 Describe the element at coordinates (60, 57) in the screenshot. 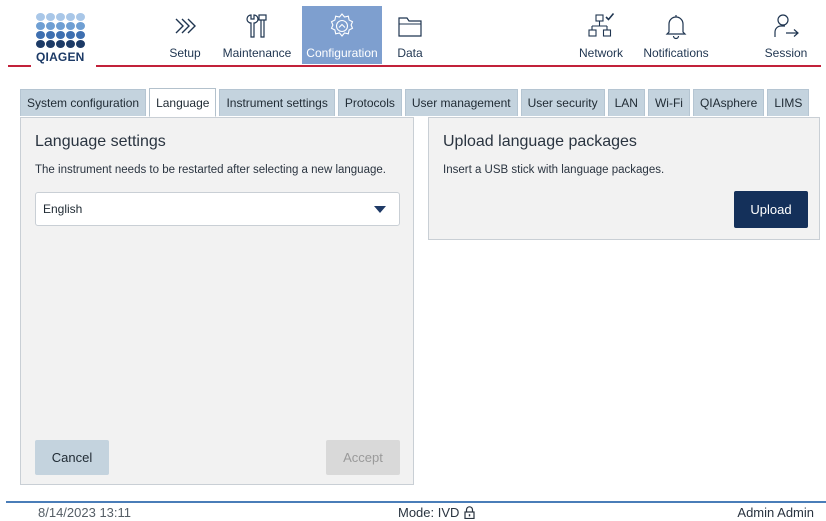

I see `logo-wordmark: QIAGEN` at that location.